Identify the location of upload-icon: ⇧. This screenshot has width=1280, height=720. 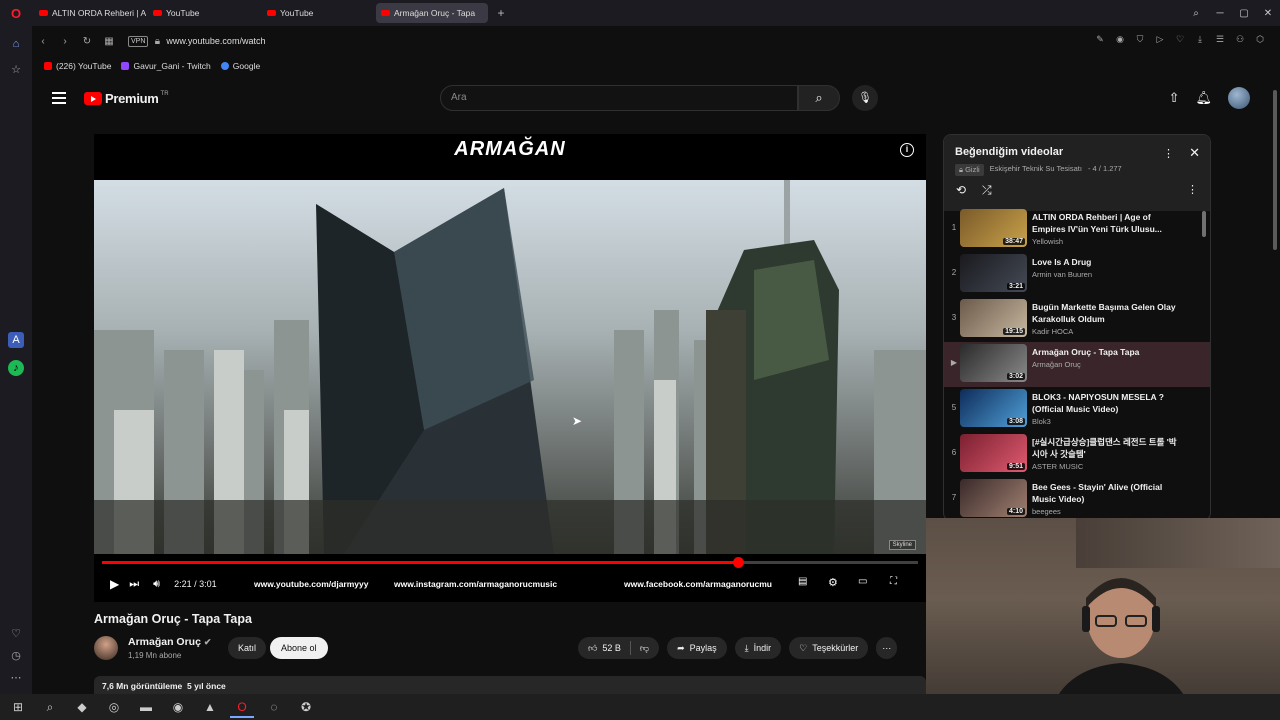
(1174, 98).